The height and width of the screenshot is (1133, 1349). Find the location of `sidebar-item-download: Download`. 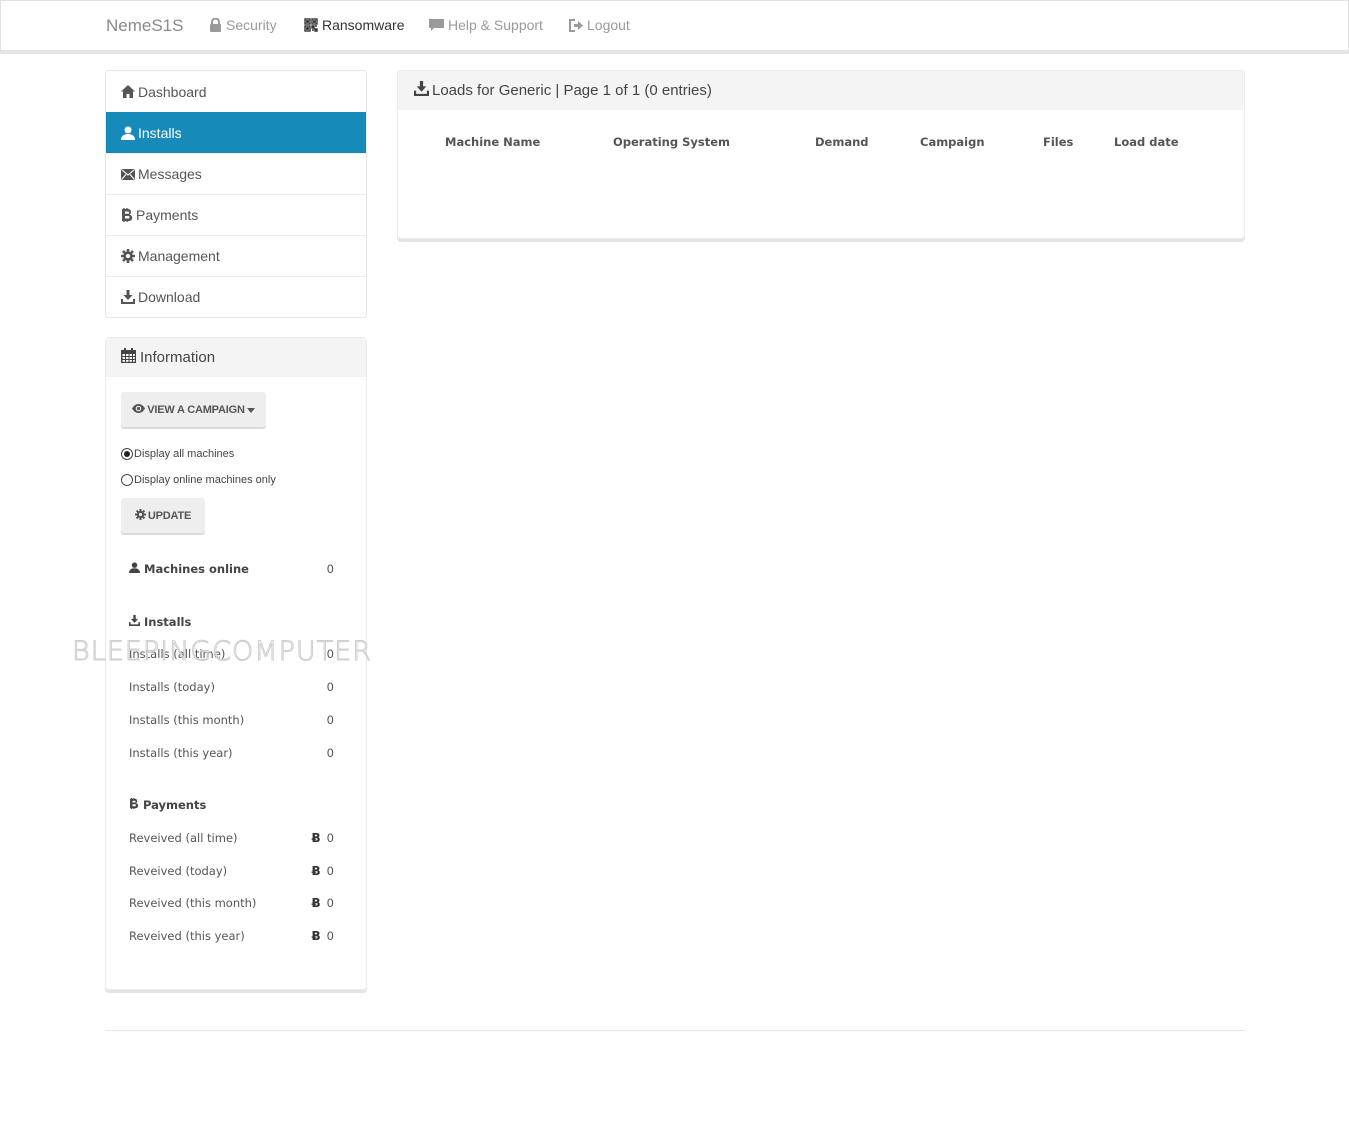

sidebar-item-download: Download is located at coordinates (236, 296).